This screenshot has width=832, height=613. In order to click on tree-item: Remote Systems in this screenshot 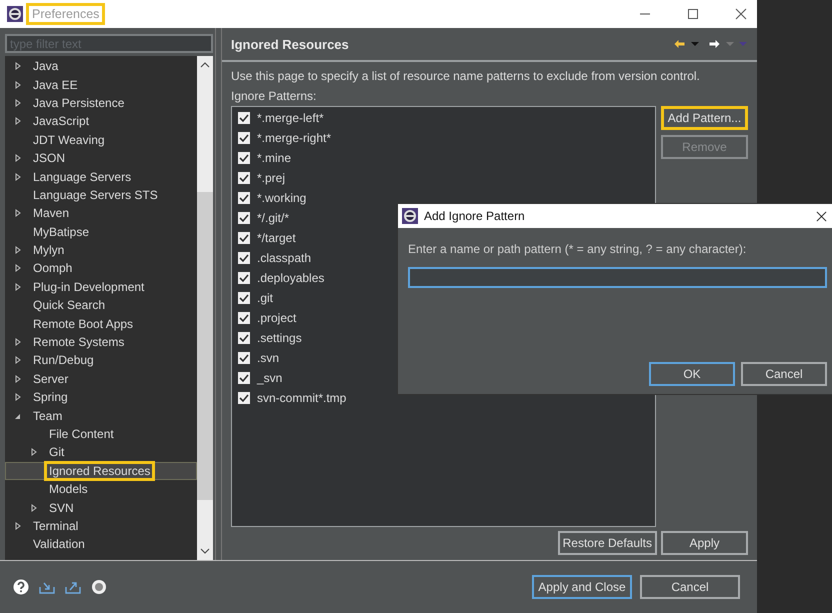, I will do `click(101, 342)`.